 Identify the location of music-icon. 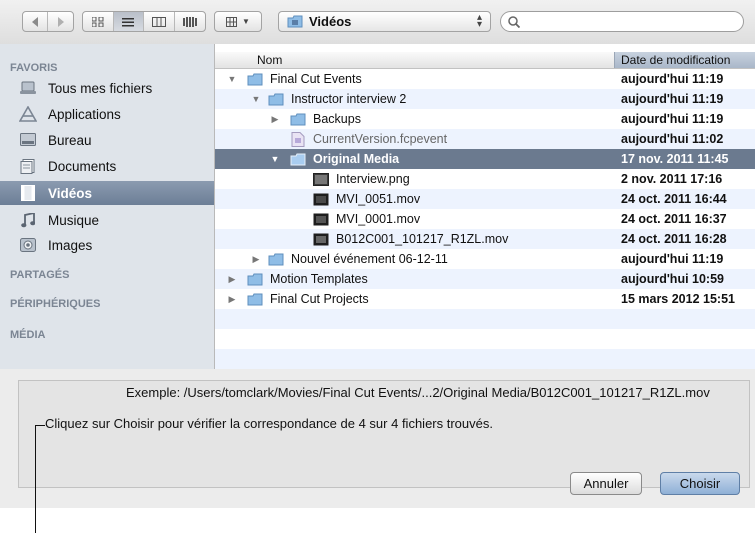
(28, 220).